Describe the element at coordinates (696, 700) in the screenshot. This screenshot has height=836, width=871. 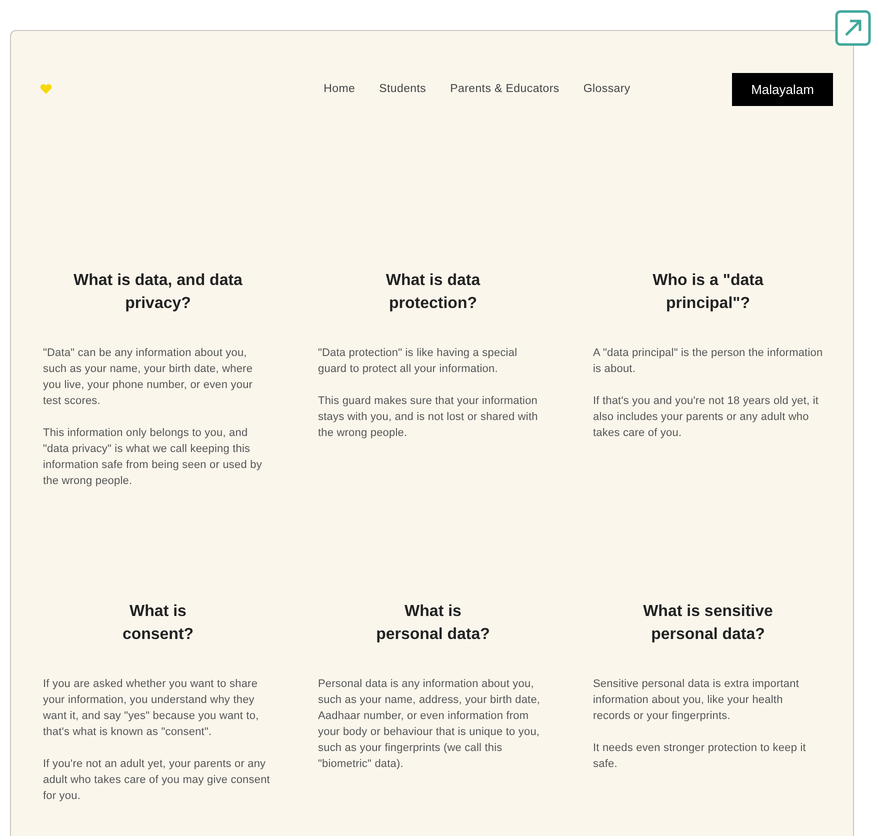
I see `section-paragraph: Sensitive personal data is extra important information about you, like your health records or your fingerprints.` at that location.